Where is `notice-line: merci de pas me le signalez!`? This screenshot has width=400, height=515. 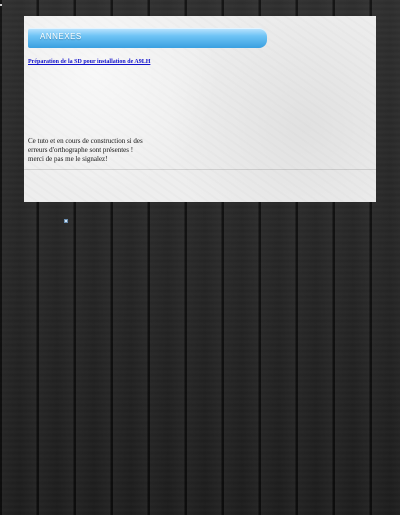 notice-line: merci de pas me le signalez! is located at coordinates (68, 159).